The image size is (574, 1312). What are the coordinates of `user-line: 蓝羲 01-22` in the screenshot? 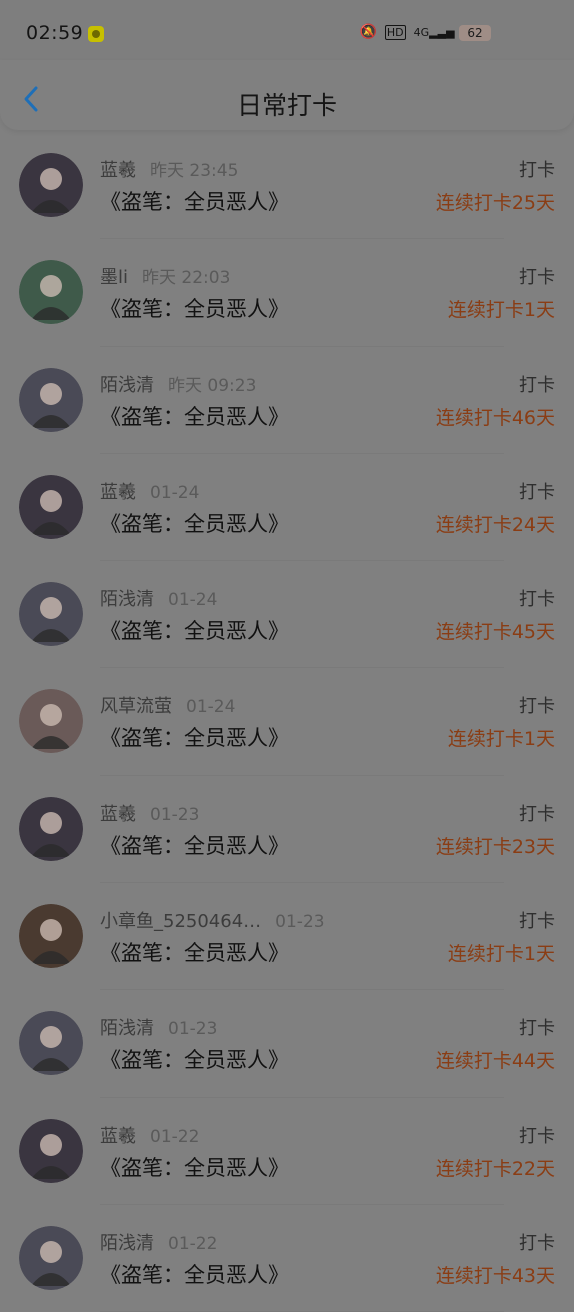 It's located at (149, 1135).